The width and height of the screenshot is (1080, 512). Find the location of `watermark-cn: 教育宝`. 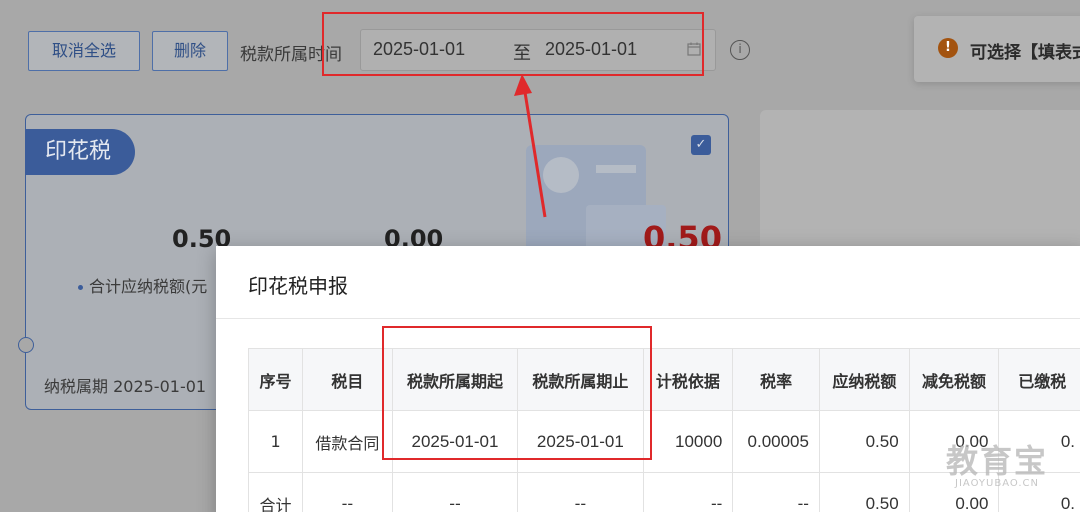

watermark-cn: 教育宝 is located at coordinates (997, 461).